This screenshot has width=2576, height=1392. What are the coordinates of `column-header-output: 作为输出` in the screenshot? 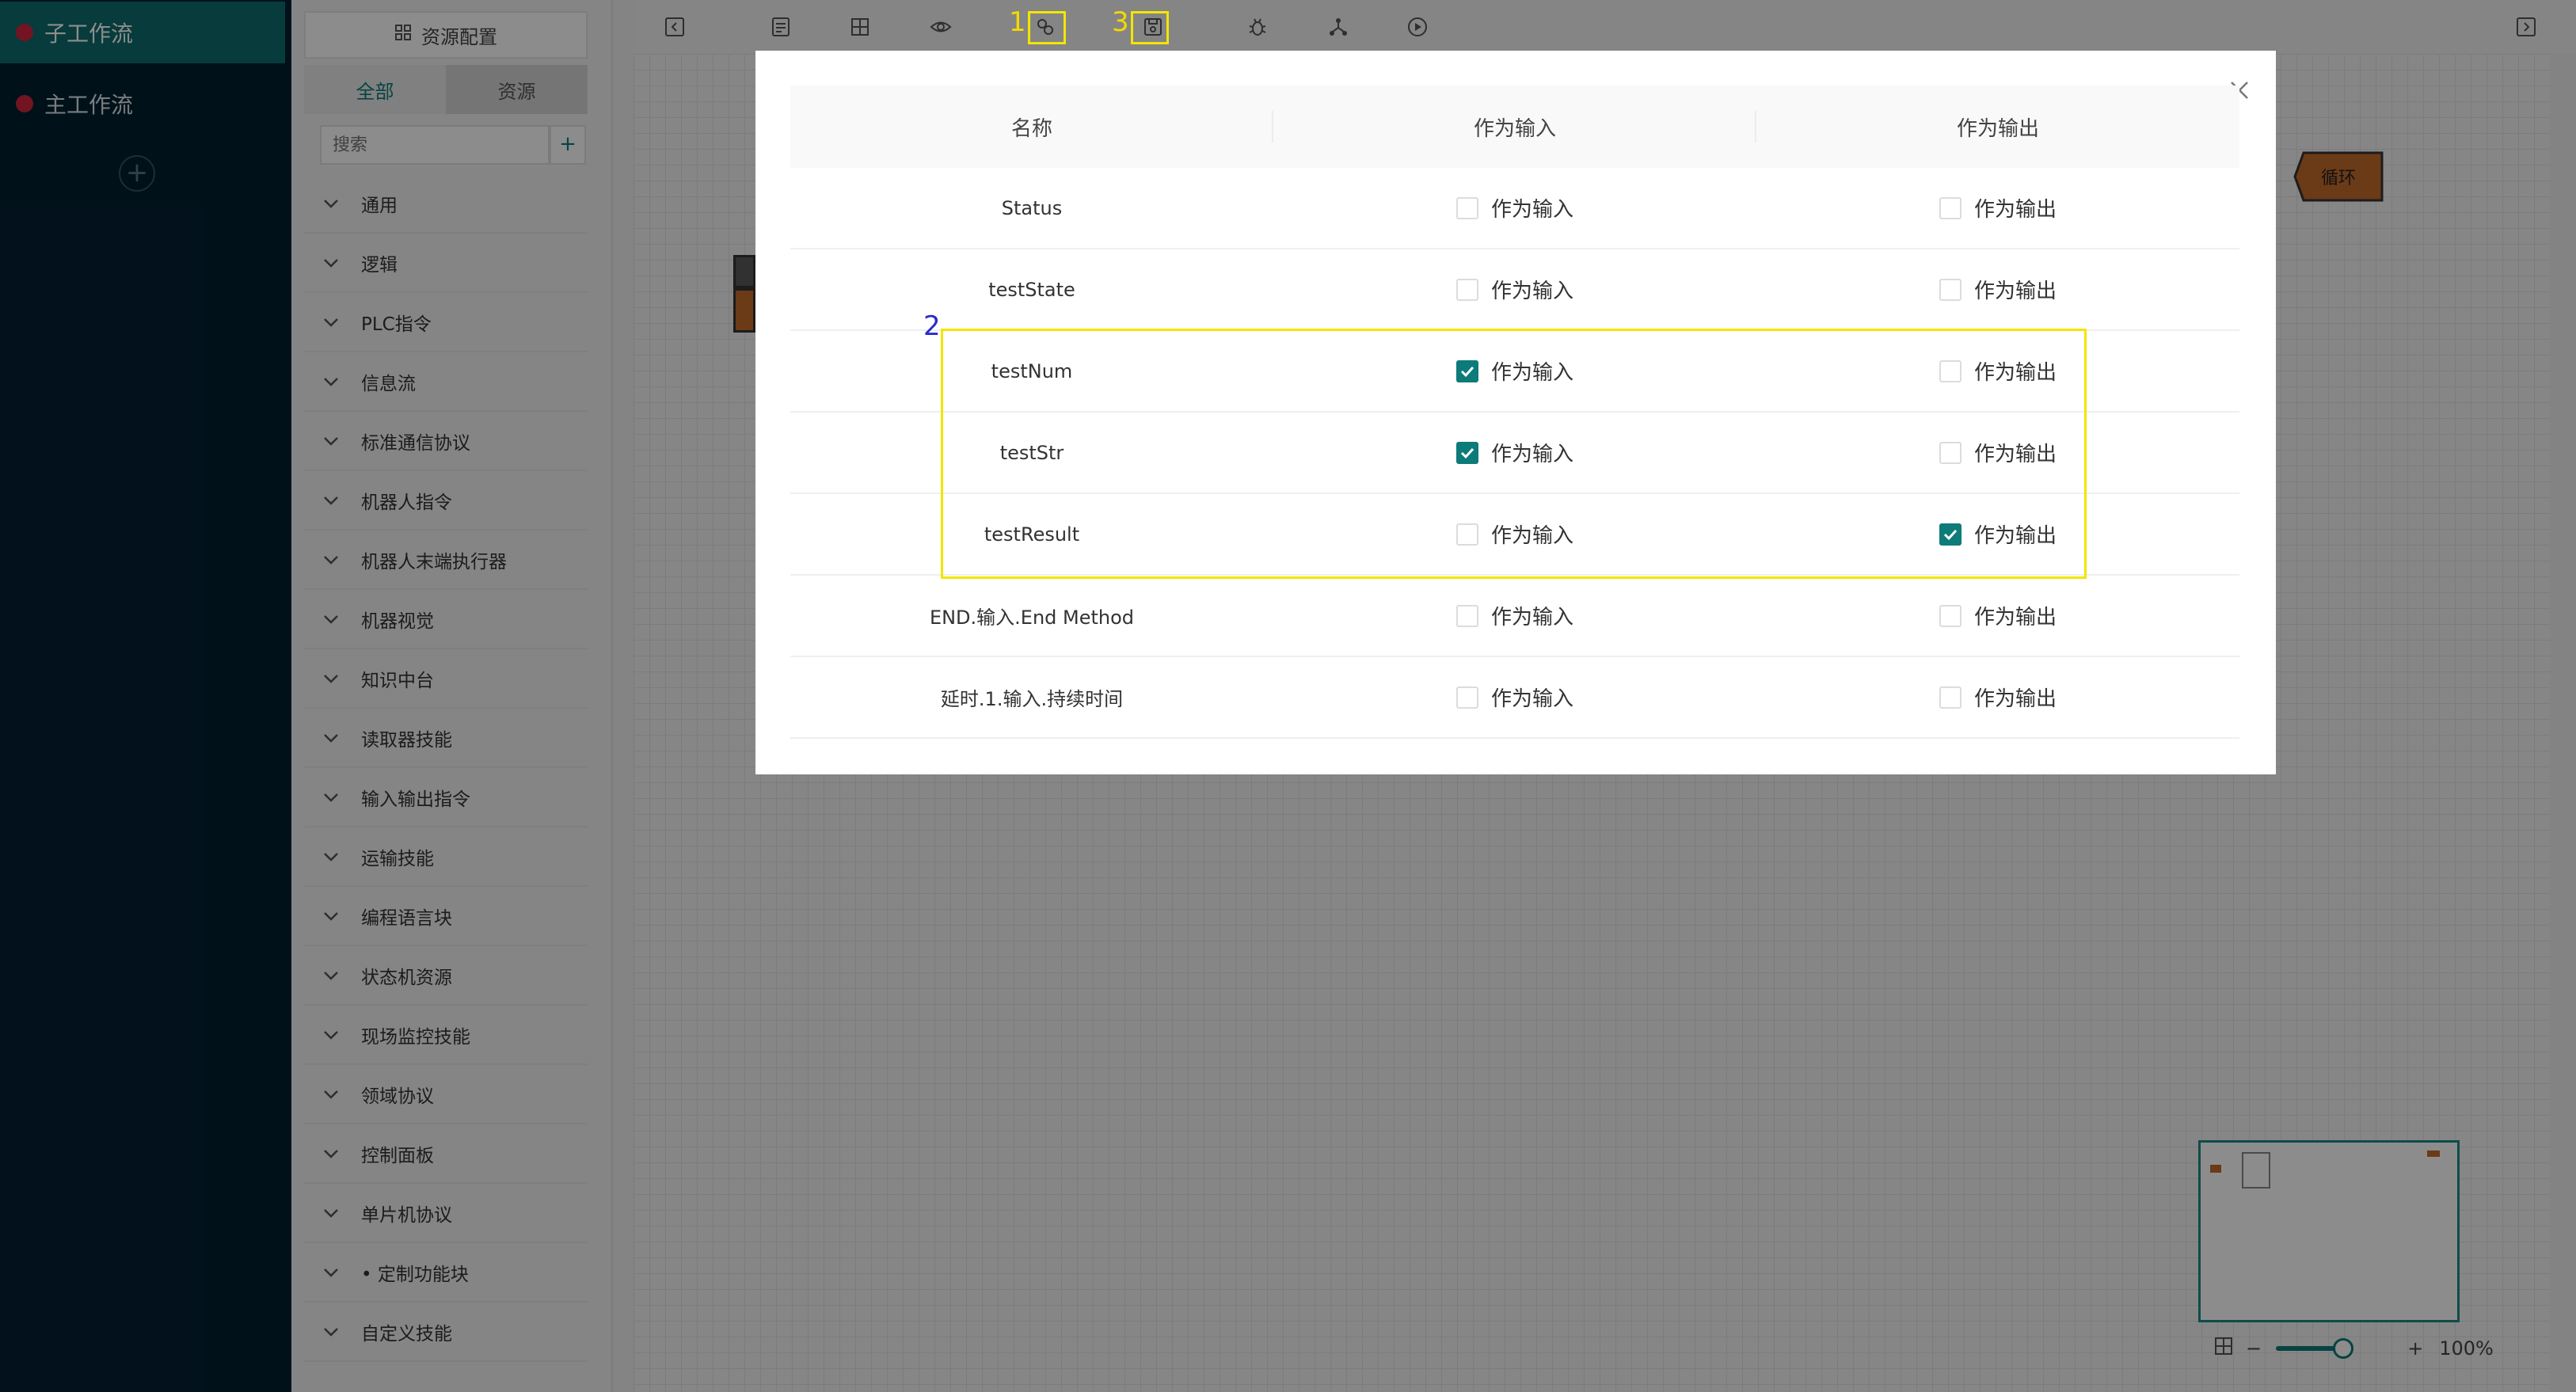 It's located at (1997, 128).